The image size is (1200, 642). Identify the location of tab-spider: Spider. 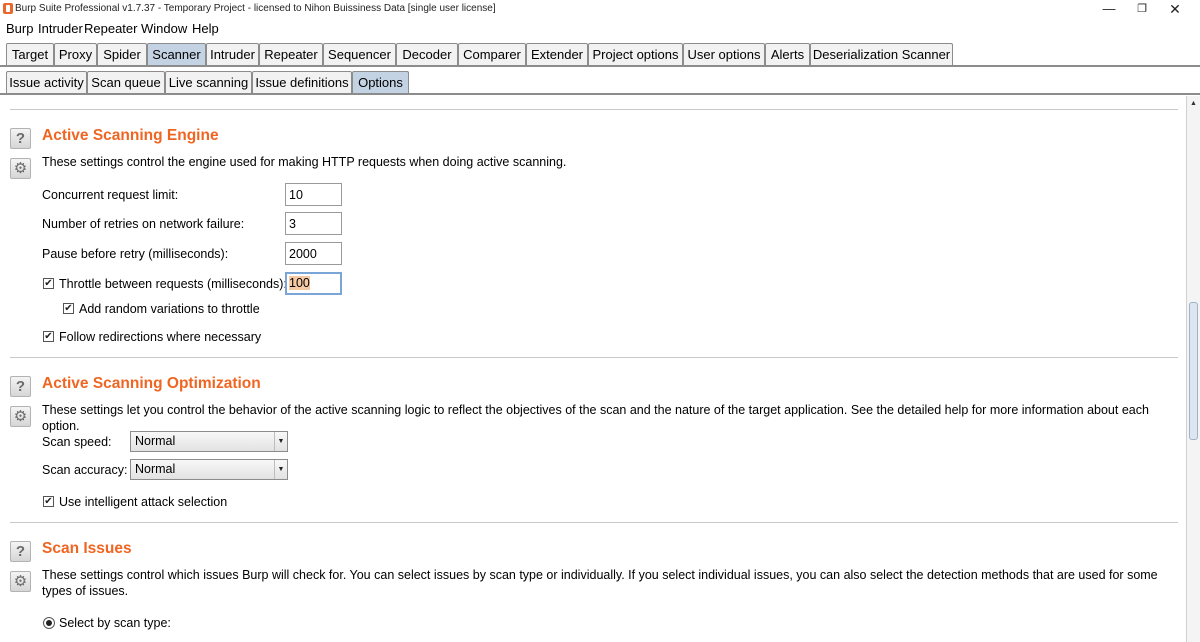
(122, 54).